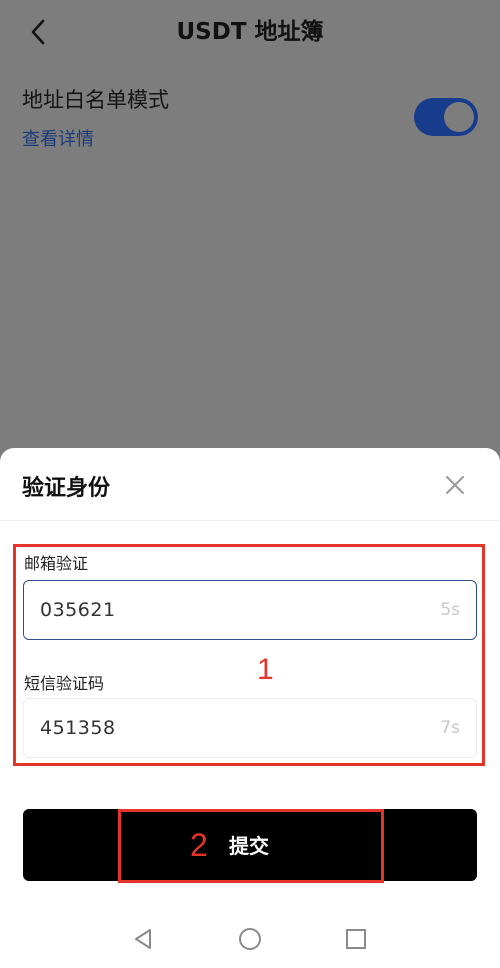 This screenshot has width=500, height=968. Describe the element at coordinates (459, 117) in the screenshot. I see `toggle-knob` at that location.